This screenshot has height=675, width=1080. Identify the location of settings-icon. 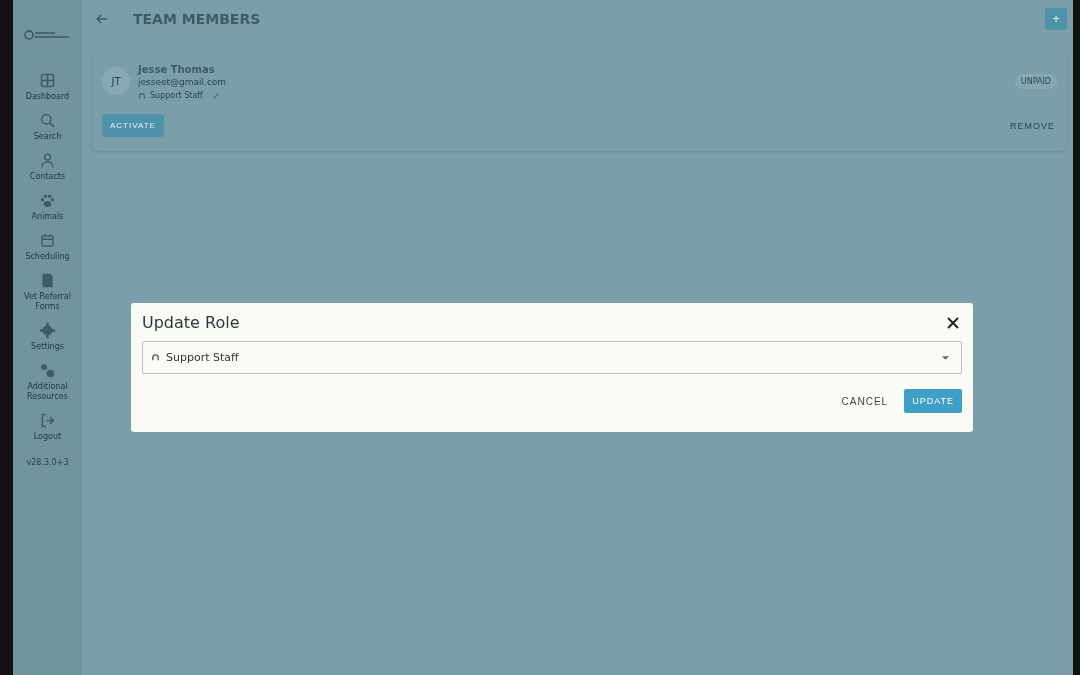
(47, 330).